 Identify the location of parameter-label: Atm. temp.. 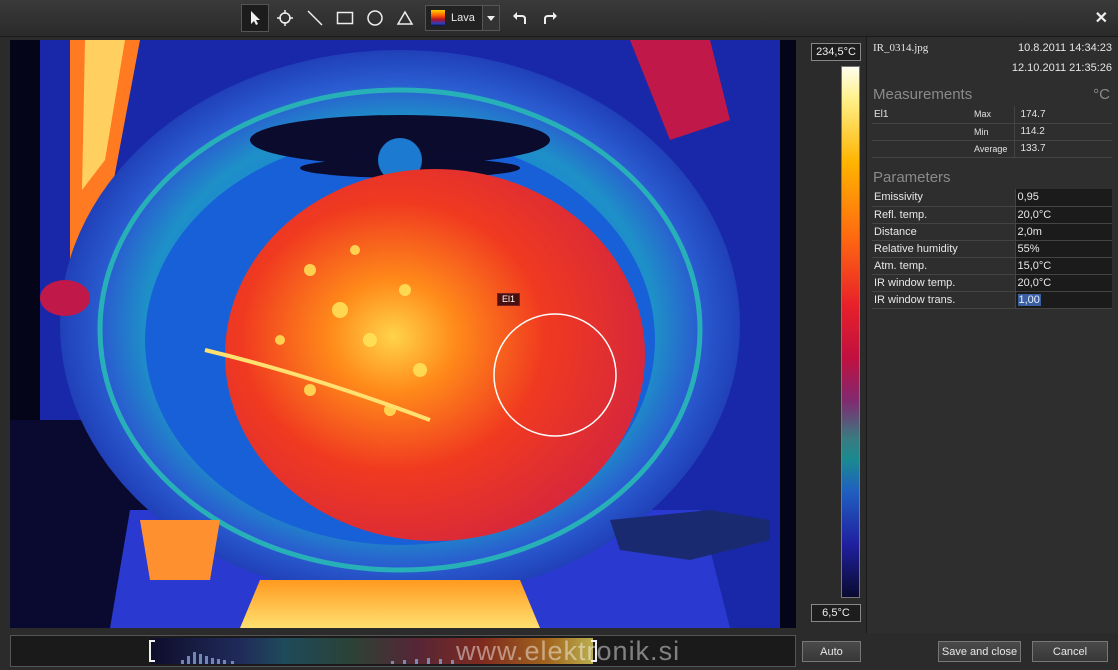
(943, 266).